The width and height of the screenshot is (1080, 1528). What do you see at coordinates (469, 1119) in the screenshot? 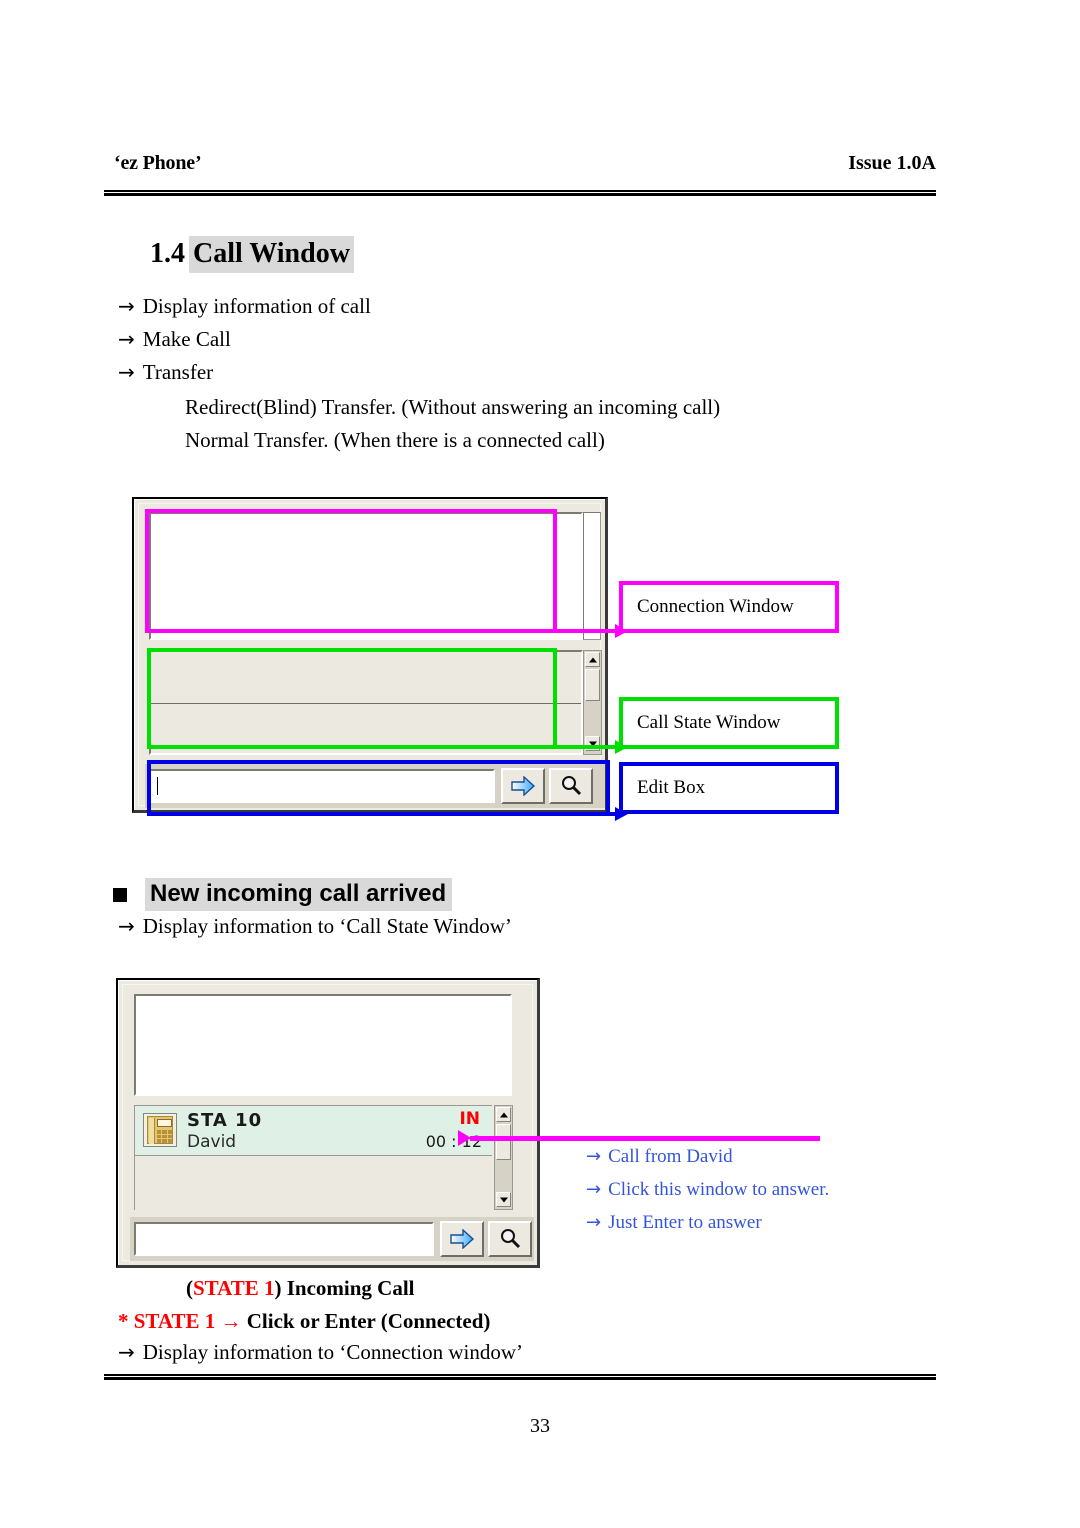
I see `call-direction-badge: IN` at bounding box center [469, 1119].